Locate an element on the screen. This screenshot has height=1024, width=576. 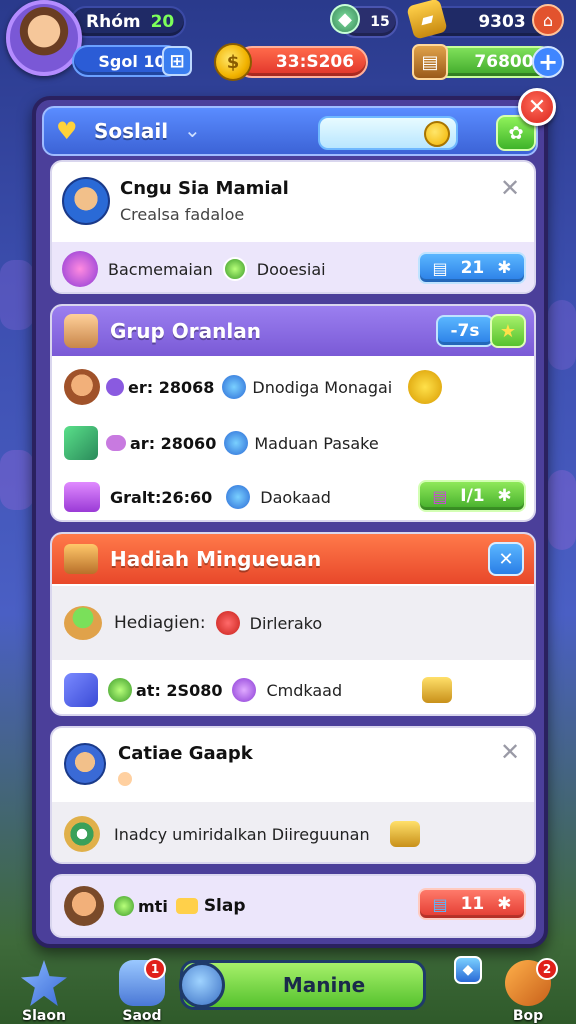
chevron-down-icon: ⌄ is located at coordinates (192, 130).